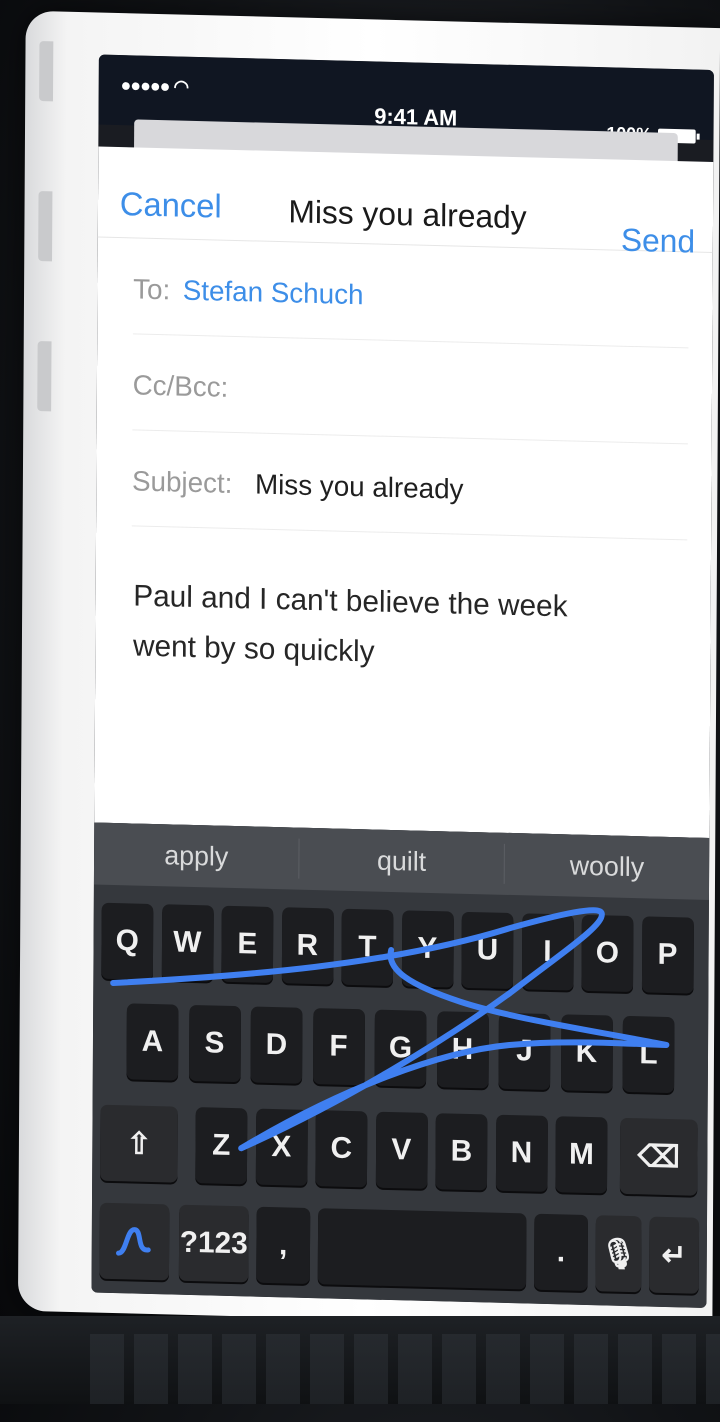  What do you see at coordinates (674, 1255) in the screenshot?
I see `return-key: ↵` at bounding box center [674, 1255].